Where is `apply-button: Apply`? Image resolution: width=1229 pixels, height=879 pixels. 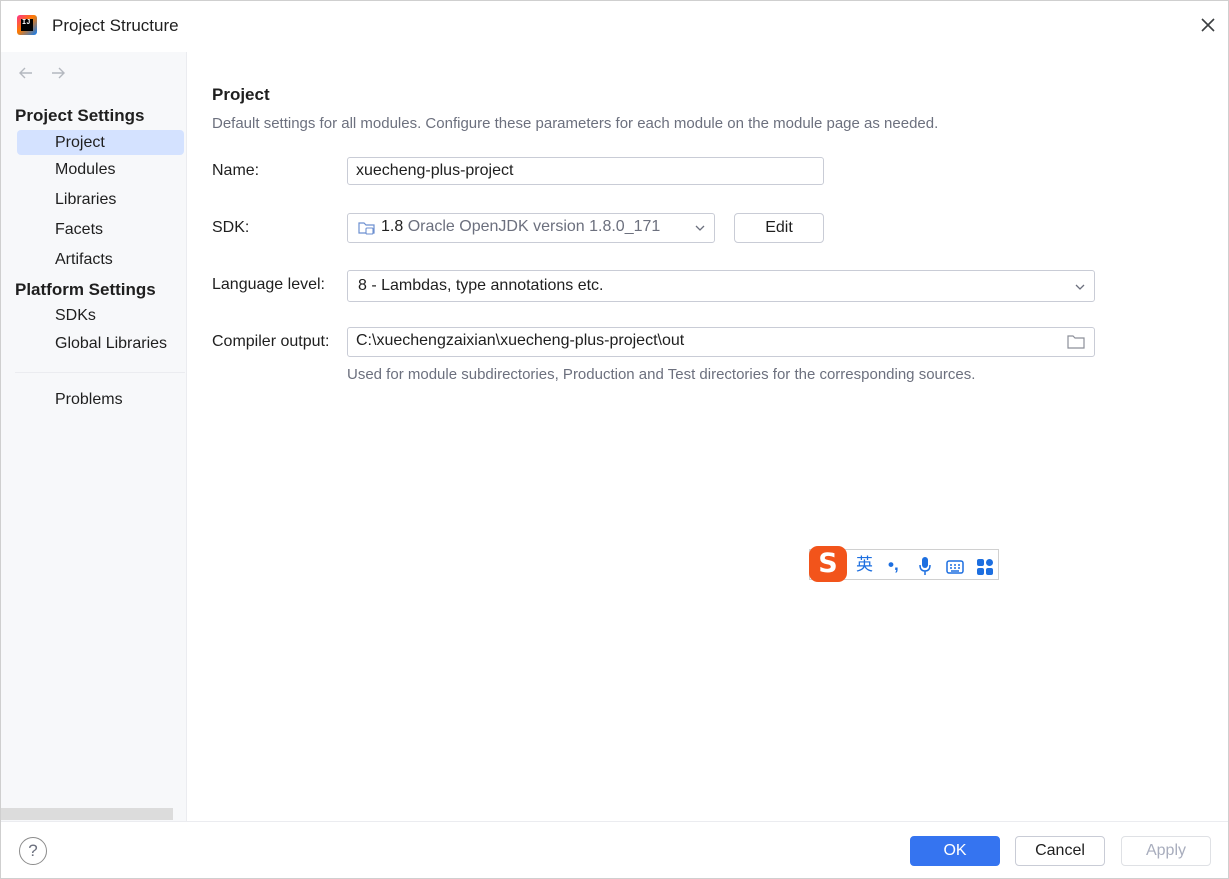 apply-button: Apply is located at coordinates (1166, 851).